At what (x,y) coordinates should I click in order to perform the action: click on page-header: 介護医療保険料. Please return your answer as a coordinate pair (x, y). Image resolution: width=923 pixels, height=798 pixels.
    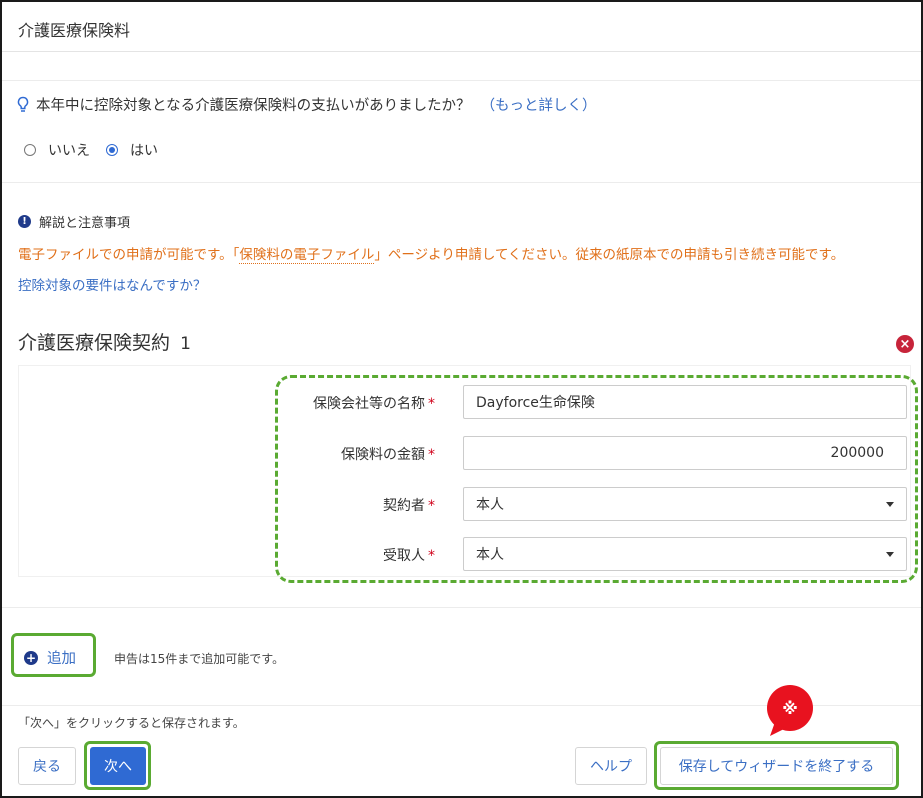
    Looking at the image, I should click on (461, 27).